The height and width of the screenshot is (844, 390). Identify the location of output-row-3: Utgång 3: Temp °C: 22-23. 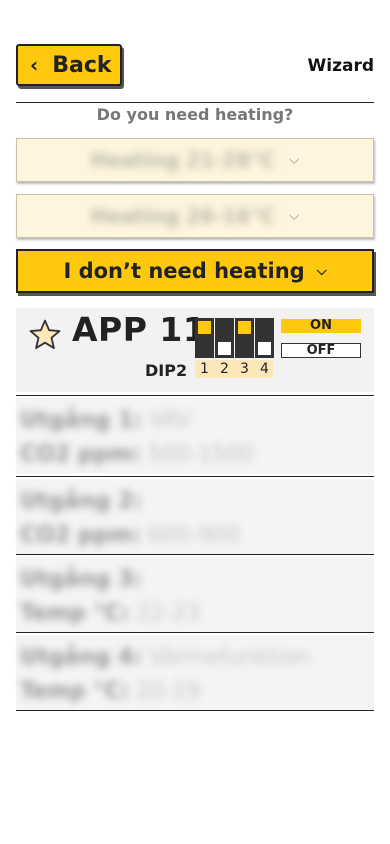
(195, 595).